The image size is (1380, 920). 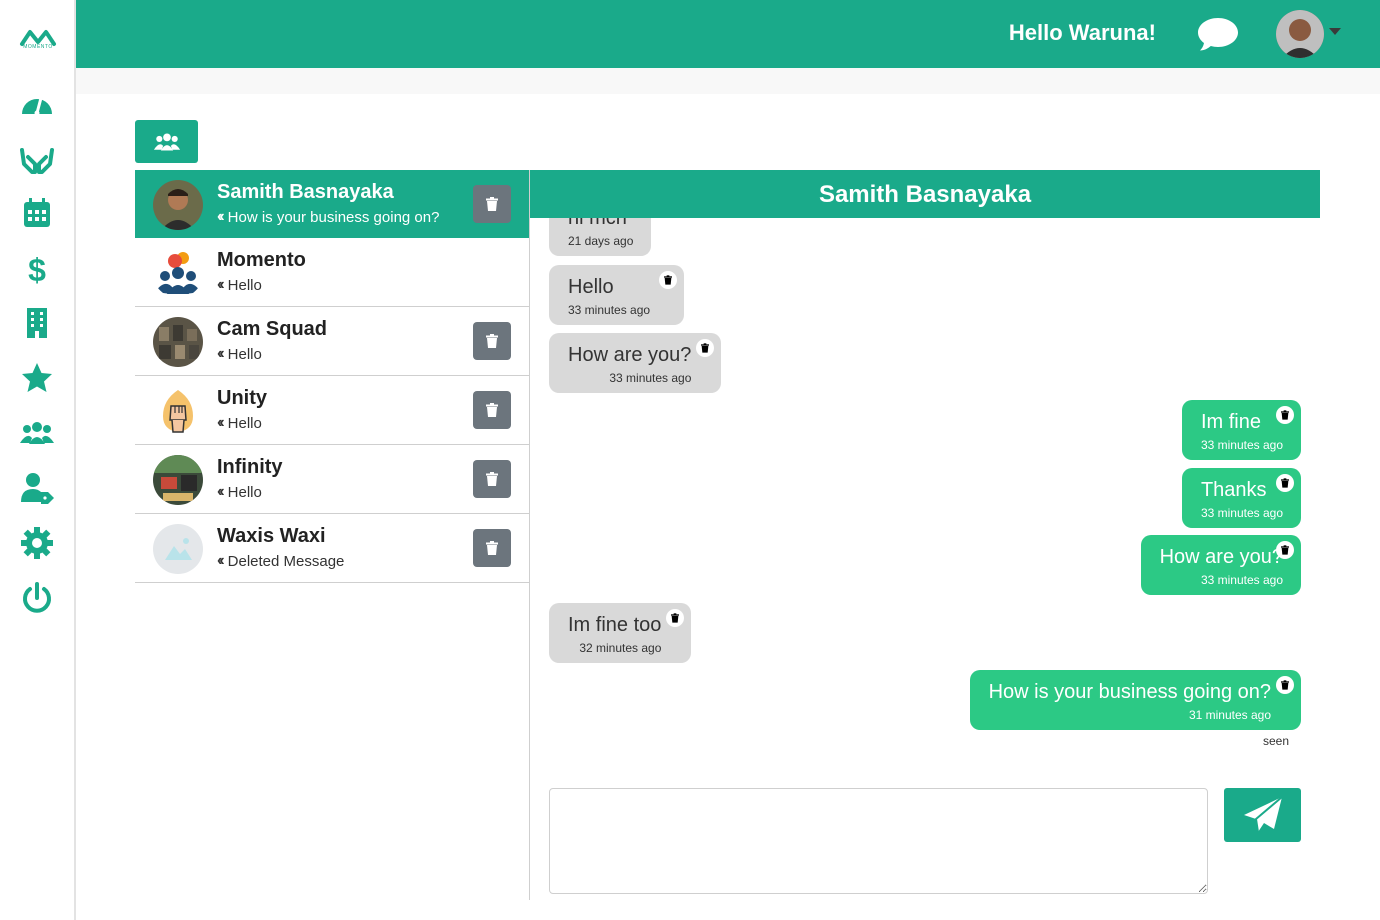 I want to click on conversation-last-message: ‹‹ Deleted Message, so click(x=280, y=561).